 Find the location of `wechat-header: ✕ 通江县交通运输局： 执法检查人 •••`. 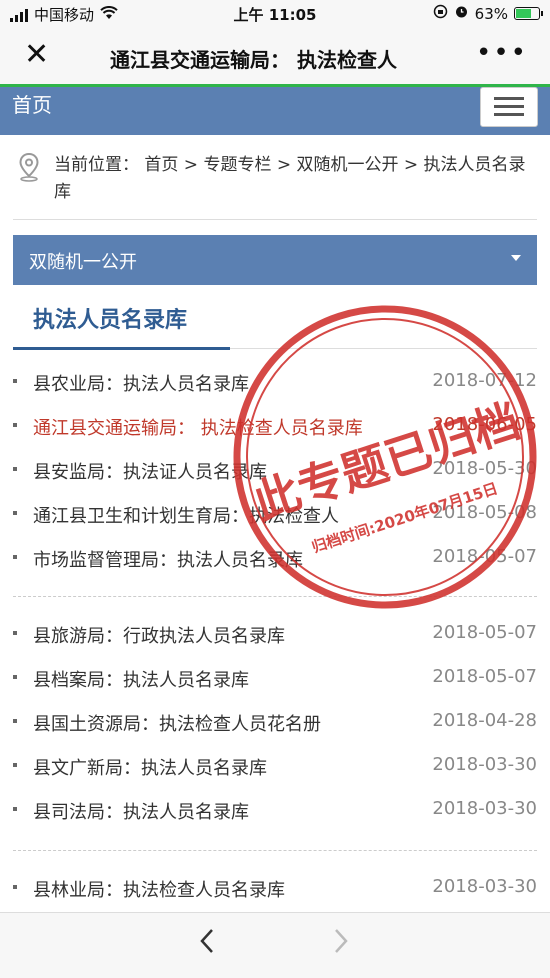

wechat-header: ✕ 通江县交通运输局： 执法检查人 ••• is located at coordinates (275, 57).